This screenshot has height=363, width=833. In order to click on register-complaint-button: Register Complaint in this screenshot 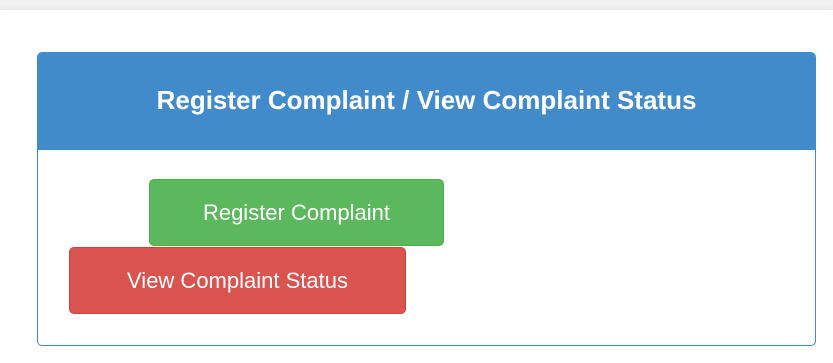, I will do `click(296, 212)`.